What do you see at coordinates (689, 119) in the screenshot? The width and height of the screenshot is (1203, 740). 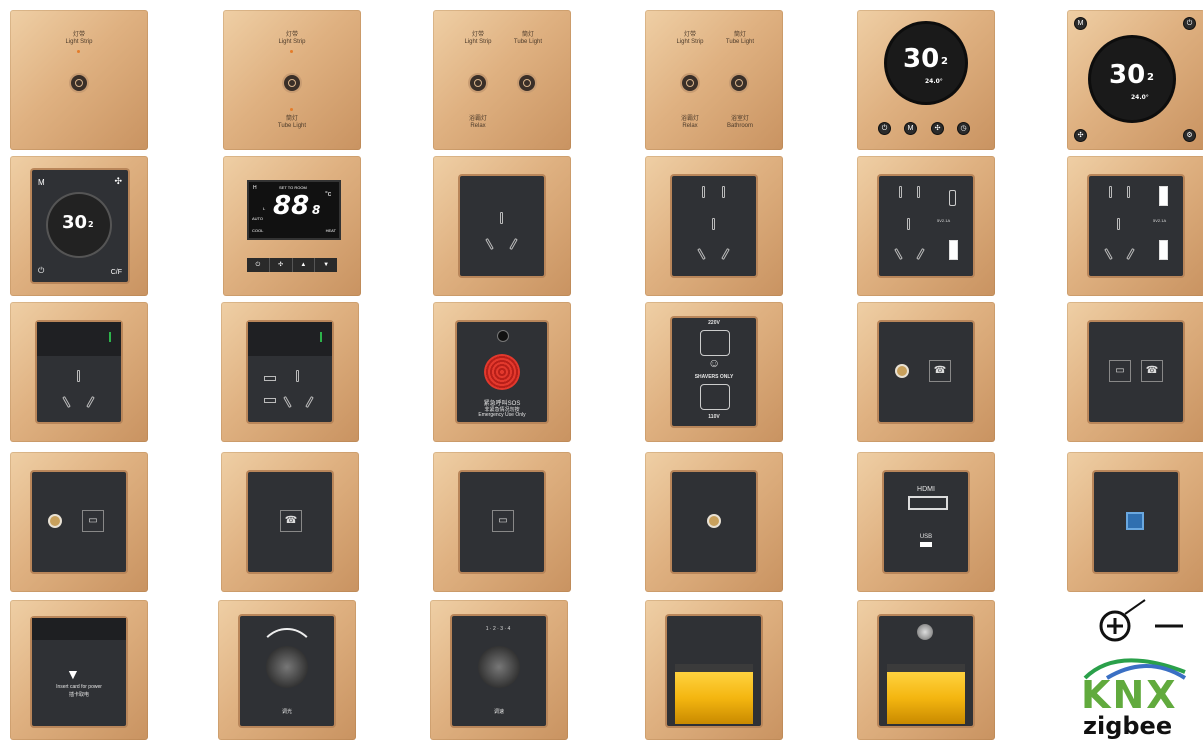 I see `label-3-cn: 浴霸灯` at bounding box center [689, 119].